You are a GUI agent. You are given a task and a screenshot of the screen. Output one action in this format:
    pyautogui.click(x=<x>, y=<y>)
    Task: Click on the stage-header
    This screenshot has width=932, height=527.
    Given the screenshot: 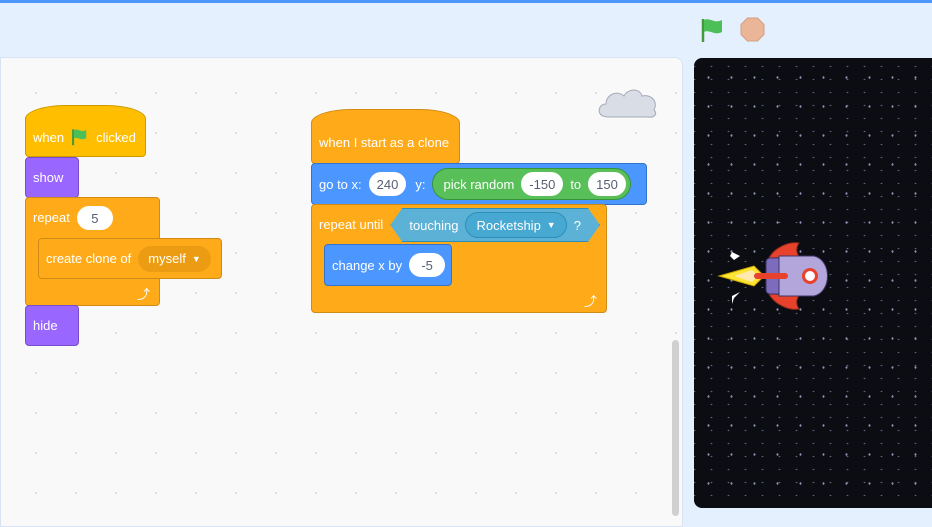 What is the action you would take?
    pyautogui.click(x=466, y=30)
    